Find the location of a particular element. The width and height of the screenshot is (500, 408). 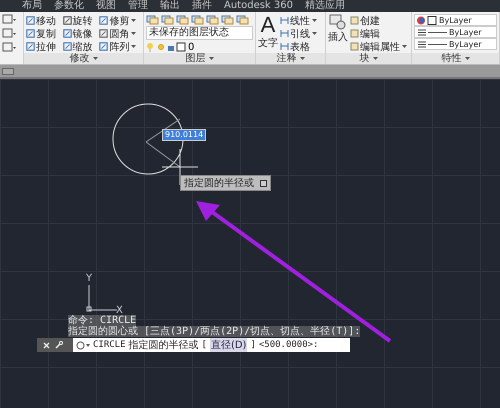

panel-title: 注释 is located at coordinates (290, 58).